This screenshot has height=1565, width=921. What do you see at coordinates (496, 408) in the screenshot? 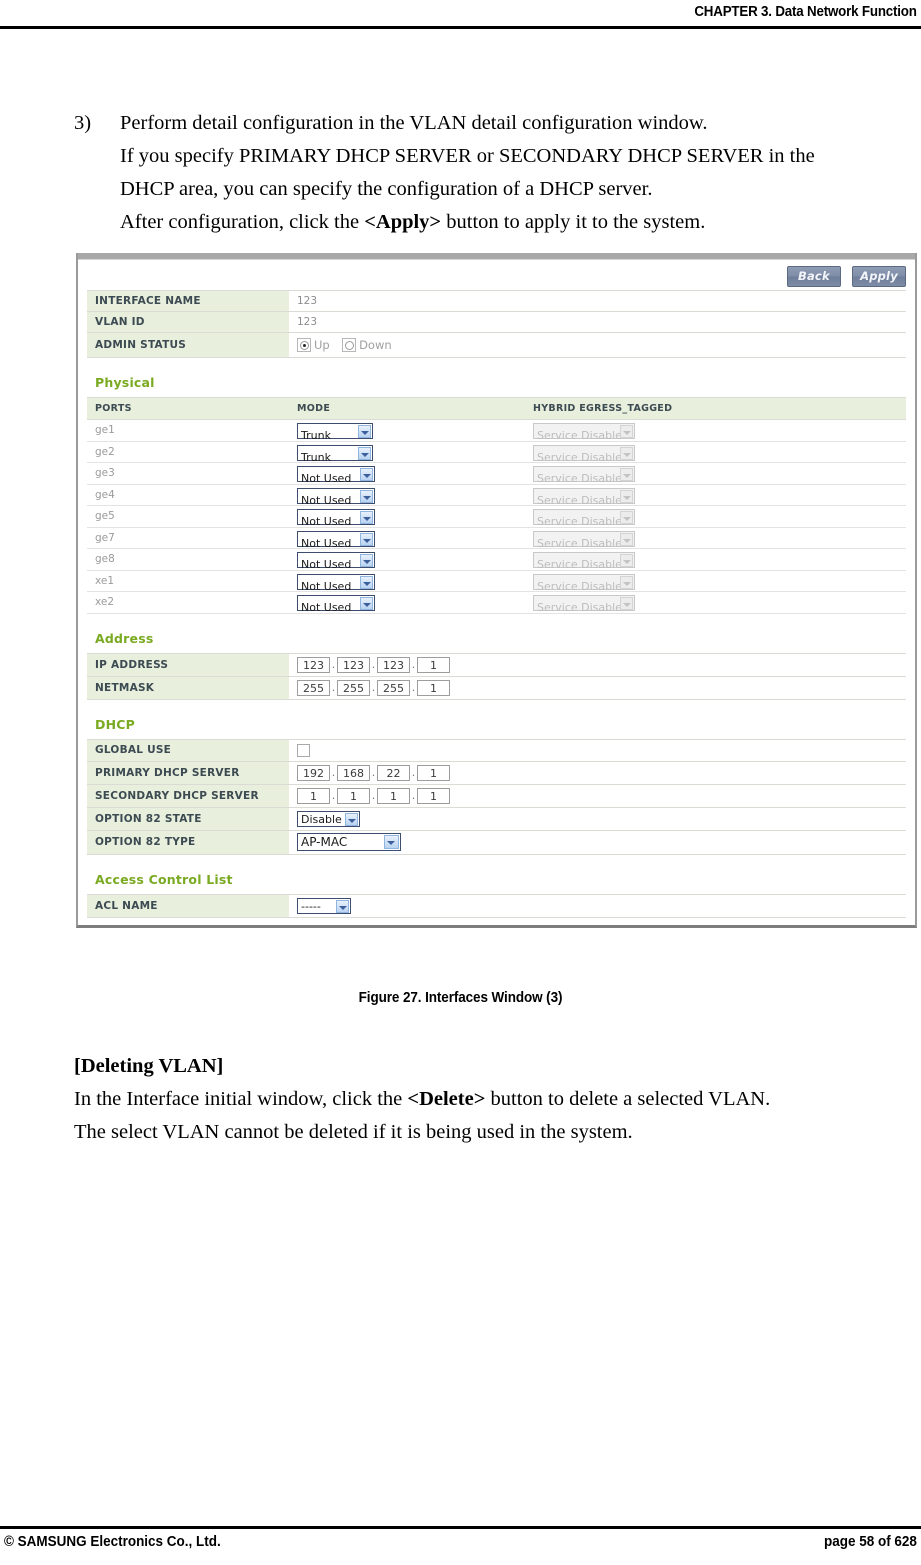
I see `table-header-row: PORTS MODE HYBRID EGRESS_TAGGED` at bounding box center [496, 408].